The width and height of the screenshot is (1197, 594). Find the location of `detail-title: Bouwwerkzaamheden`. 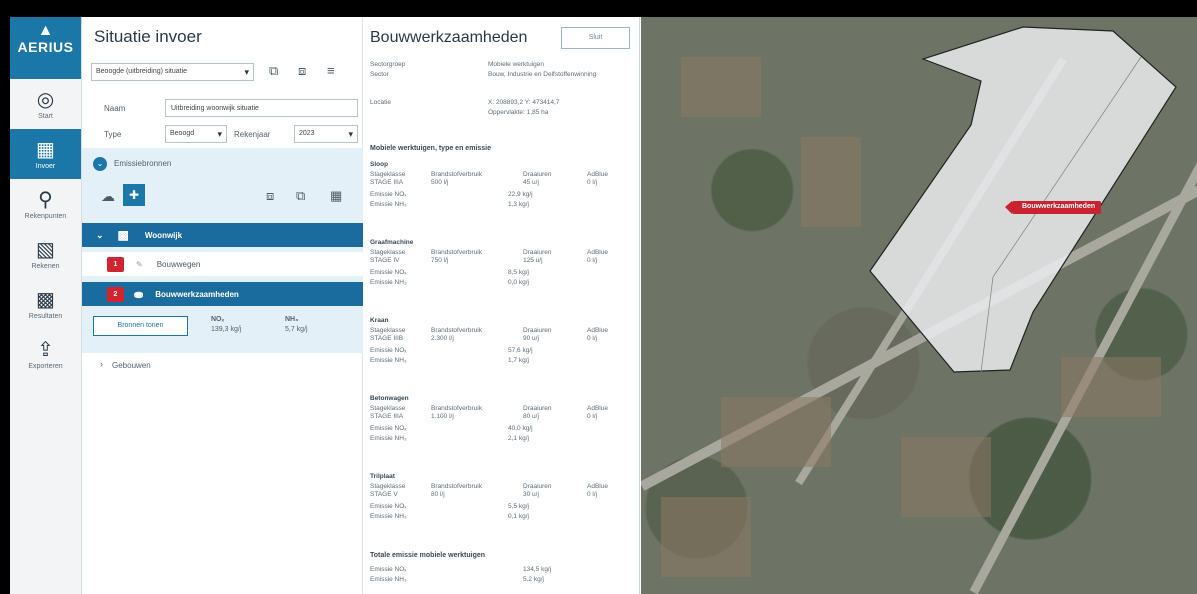

detail-title: Bouwwerkzaamheden is located at coordinates (449, 37).